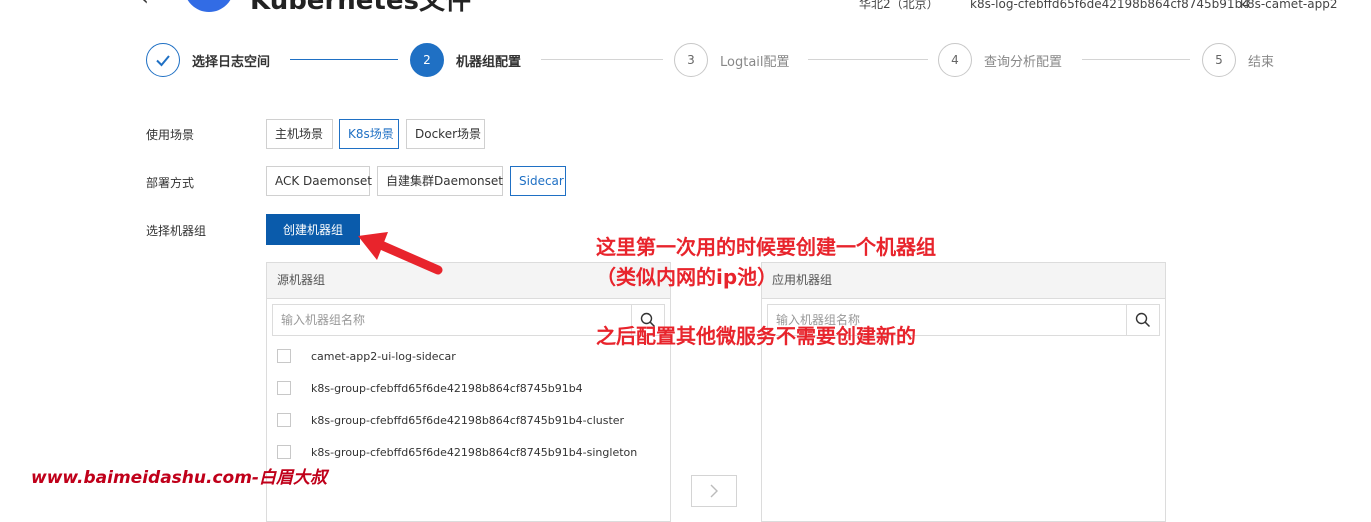  Describe the element at coordinates (445, 134) in the screenshot. I see `scenario-docker-button: Docker场景` at that location.